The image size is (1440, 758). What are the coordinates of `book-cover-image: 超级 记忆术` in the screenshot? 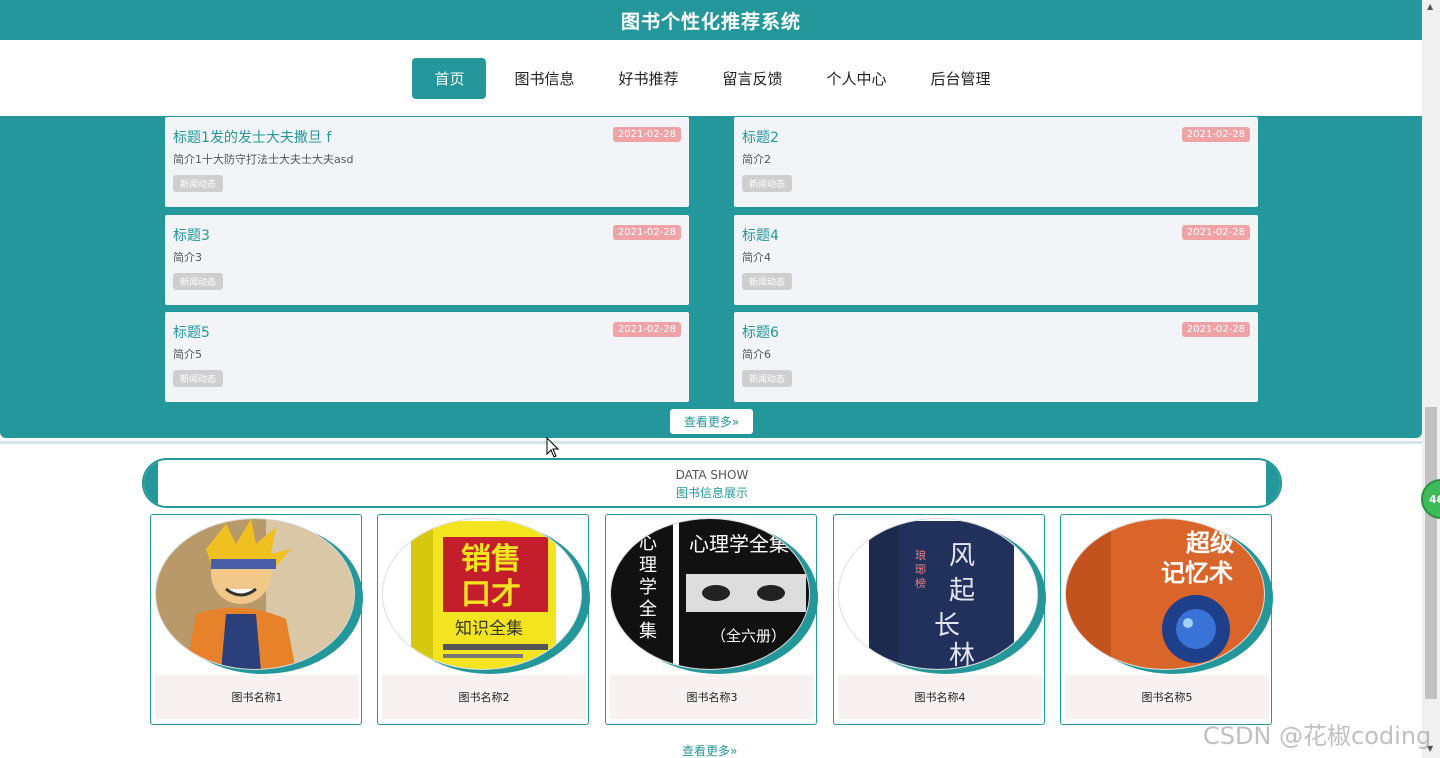 It's located at (1165, 594).